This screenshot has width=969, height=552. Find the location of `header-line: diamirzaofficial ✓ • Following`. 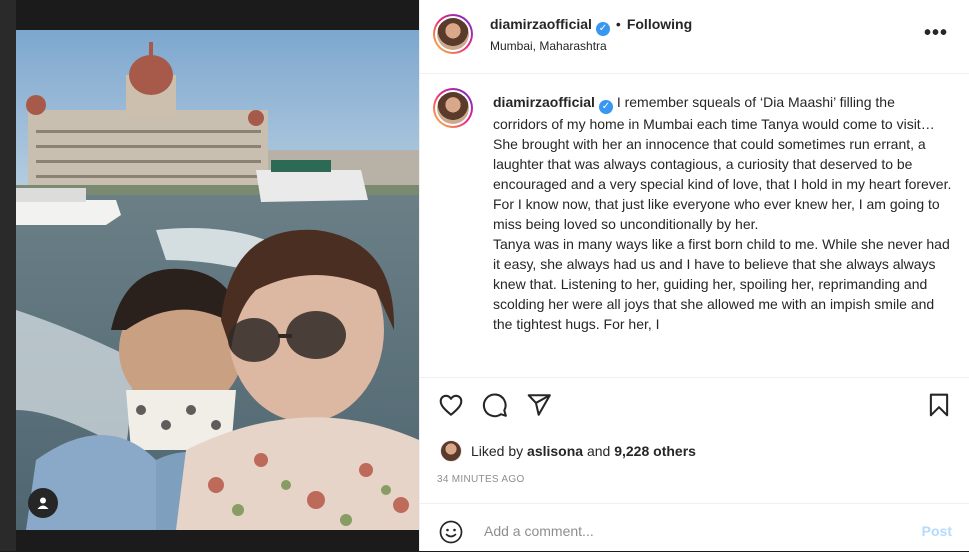

header-line: diamirzaofficial ✓ • Following is located at coordinates (591, 26).